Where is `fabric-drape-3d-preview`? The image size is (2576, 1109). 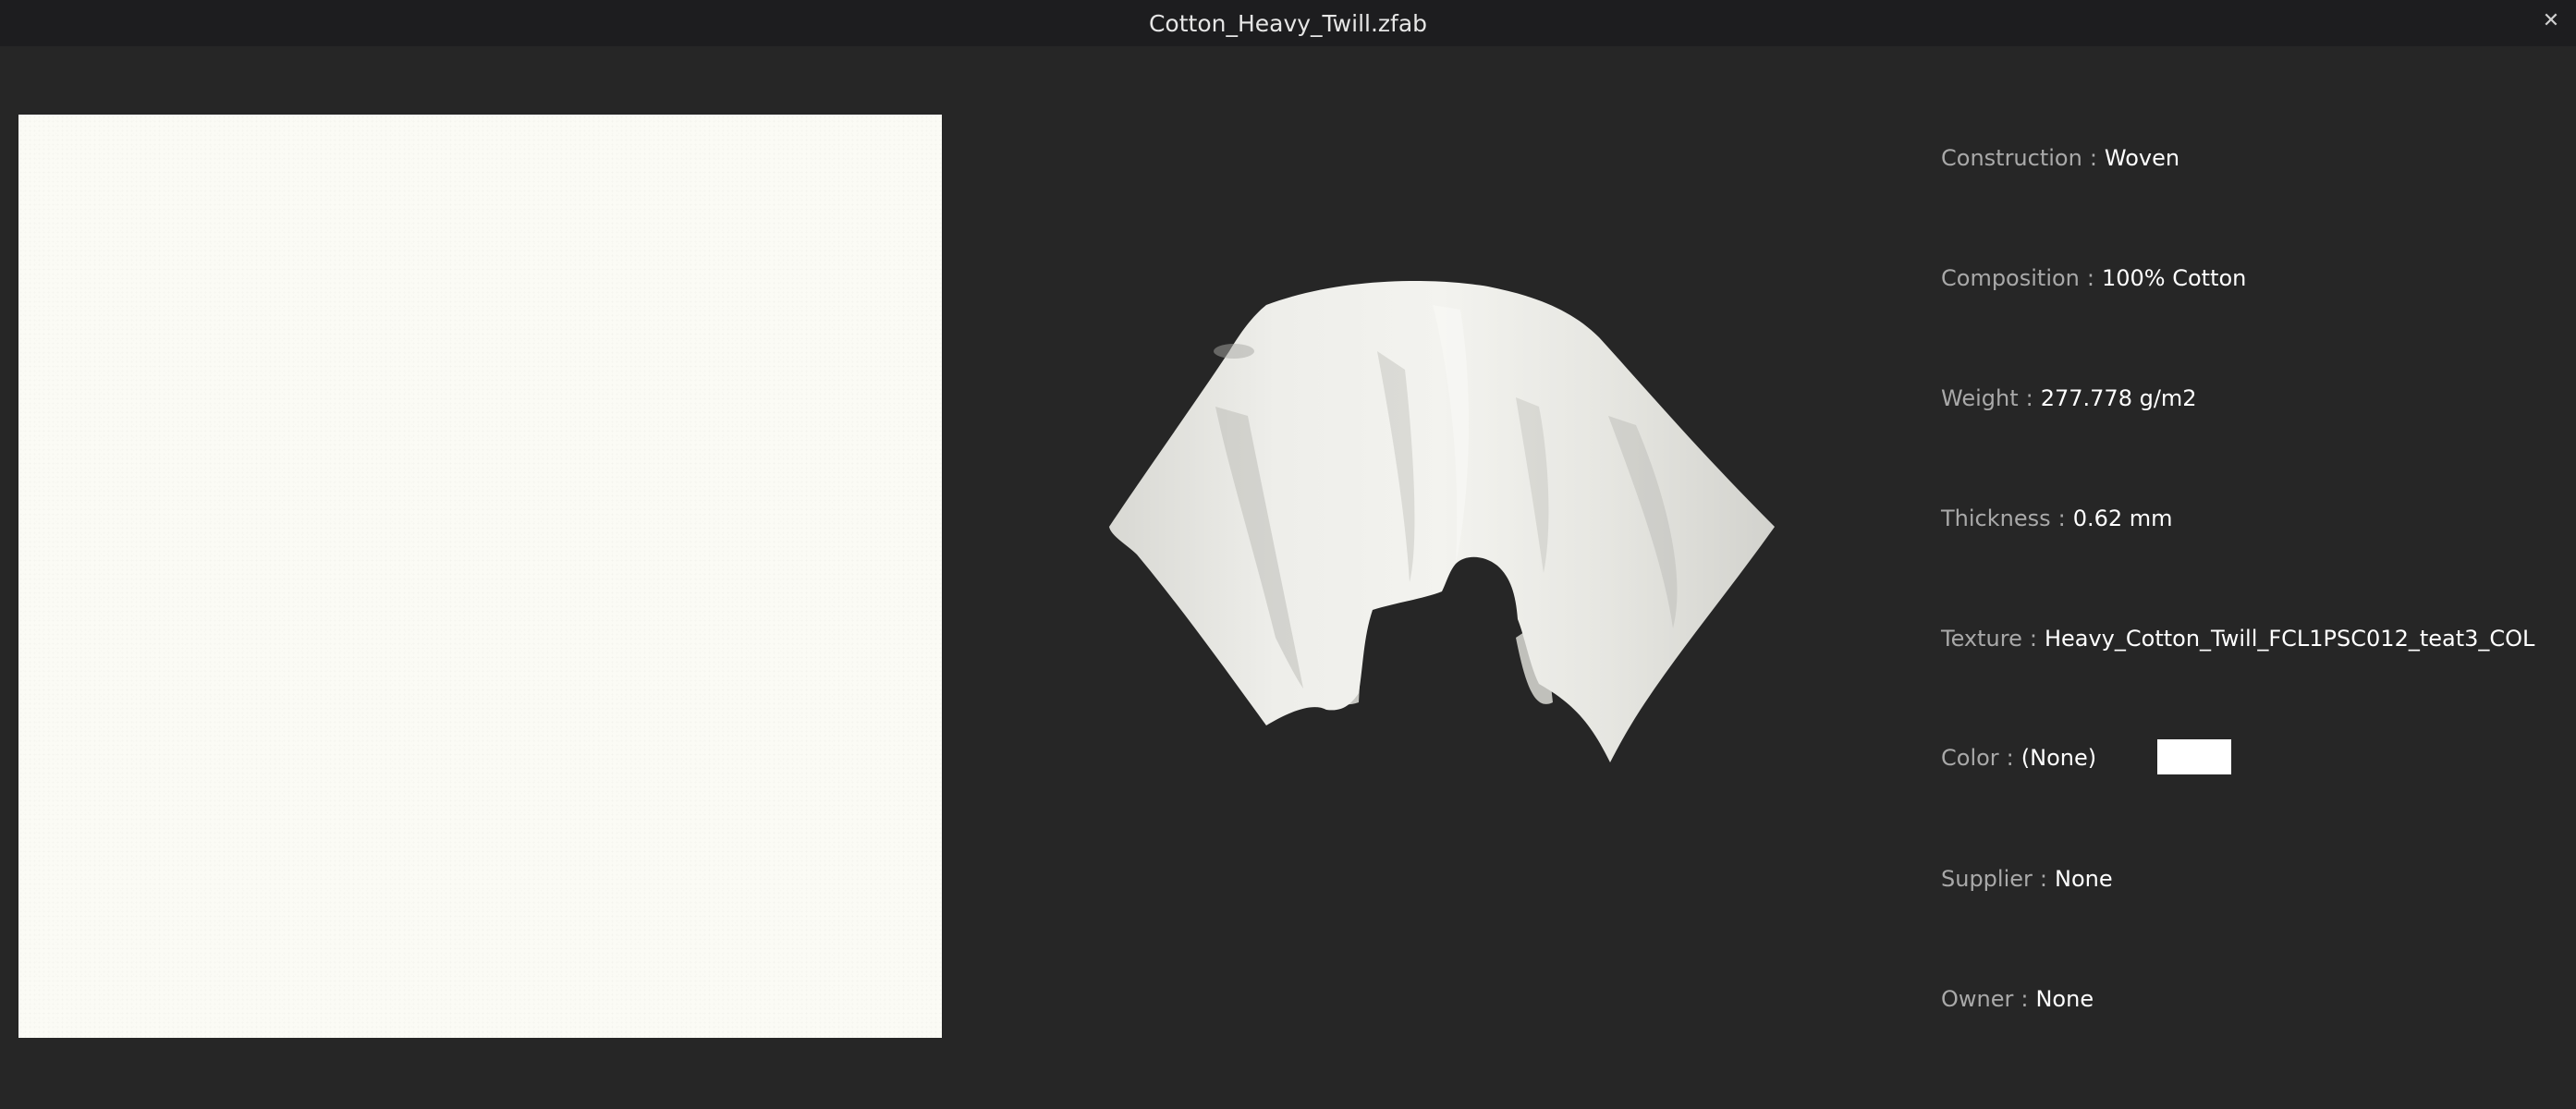
fabric-drape-3d-preview is located at coordinates (1442, 521).